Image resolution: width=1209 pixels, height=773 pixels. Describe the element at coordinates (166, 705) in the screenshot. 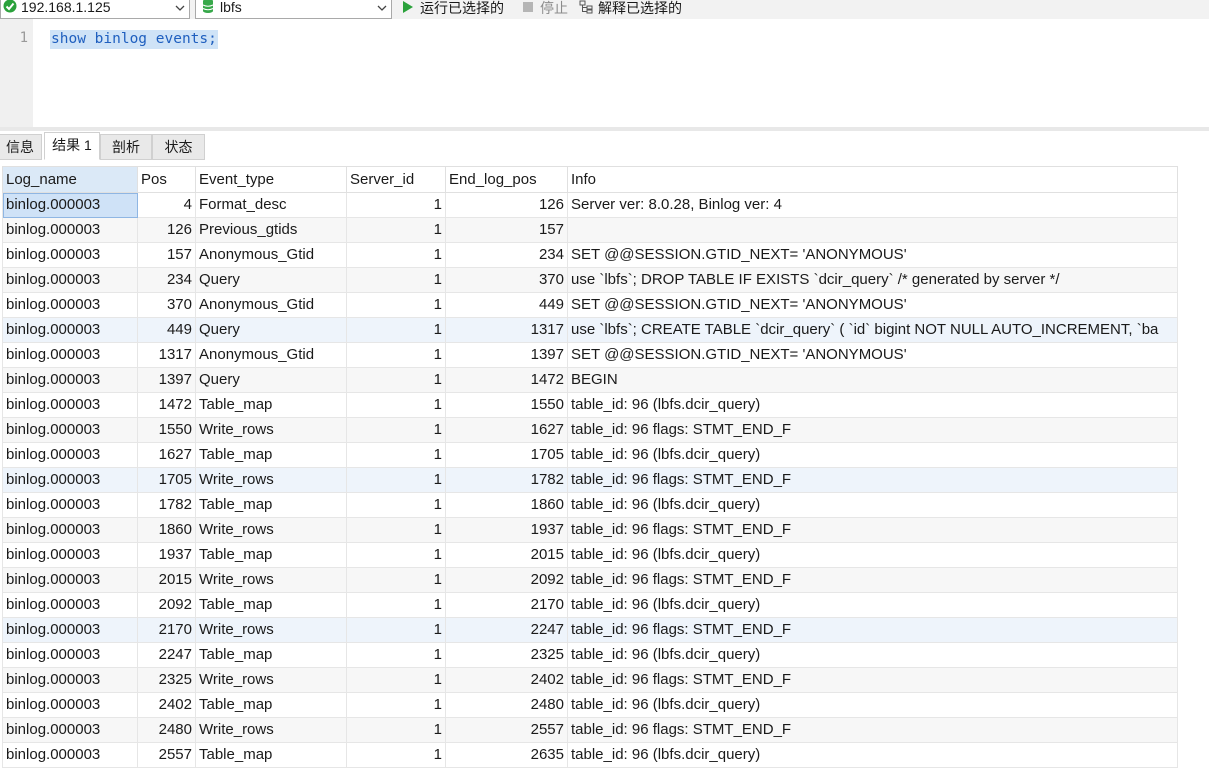

I see `cell-pos: 2402` at that location.